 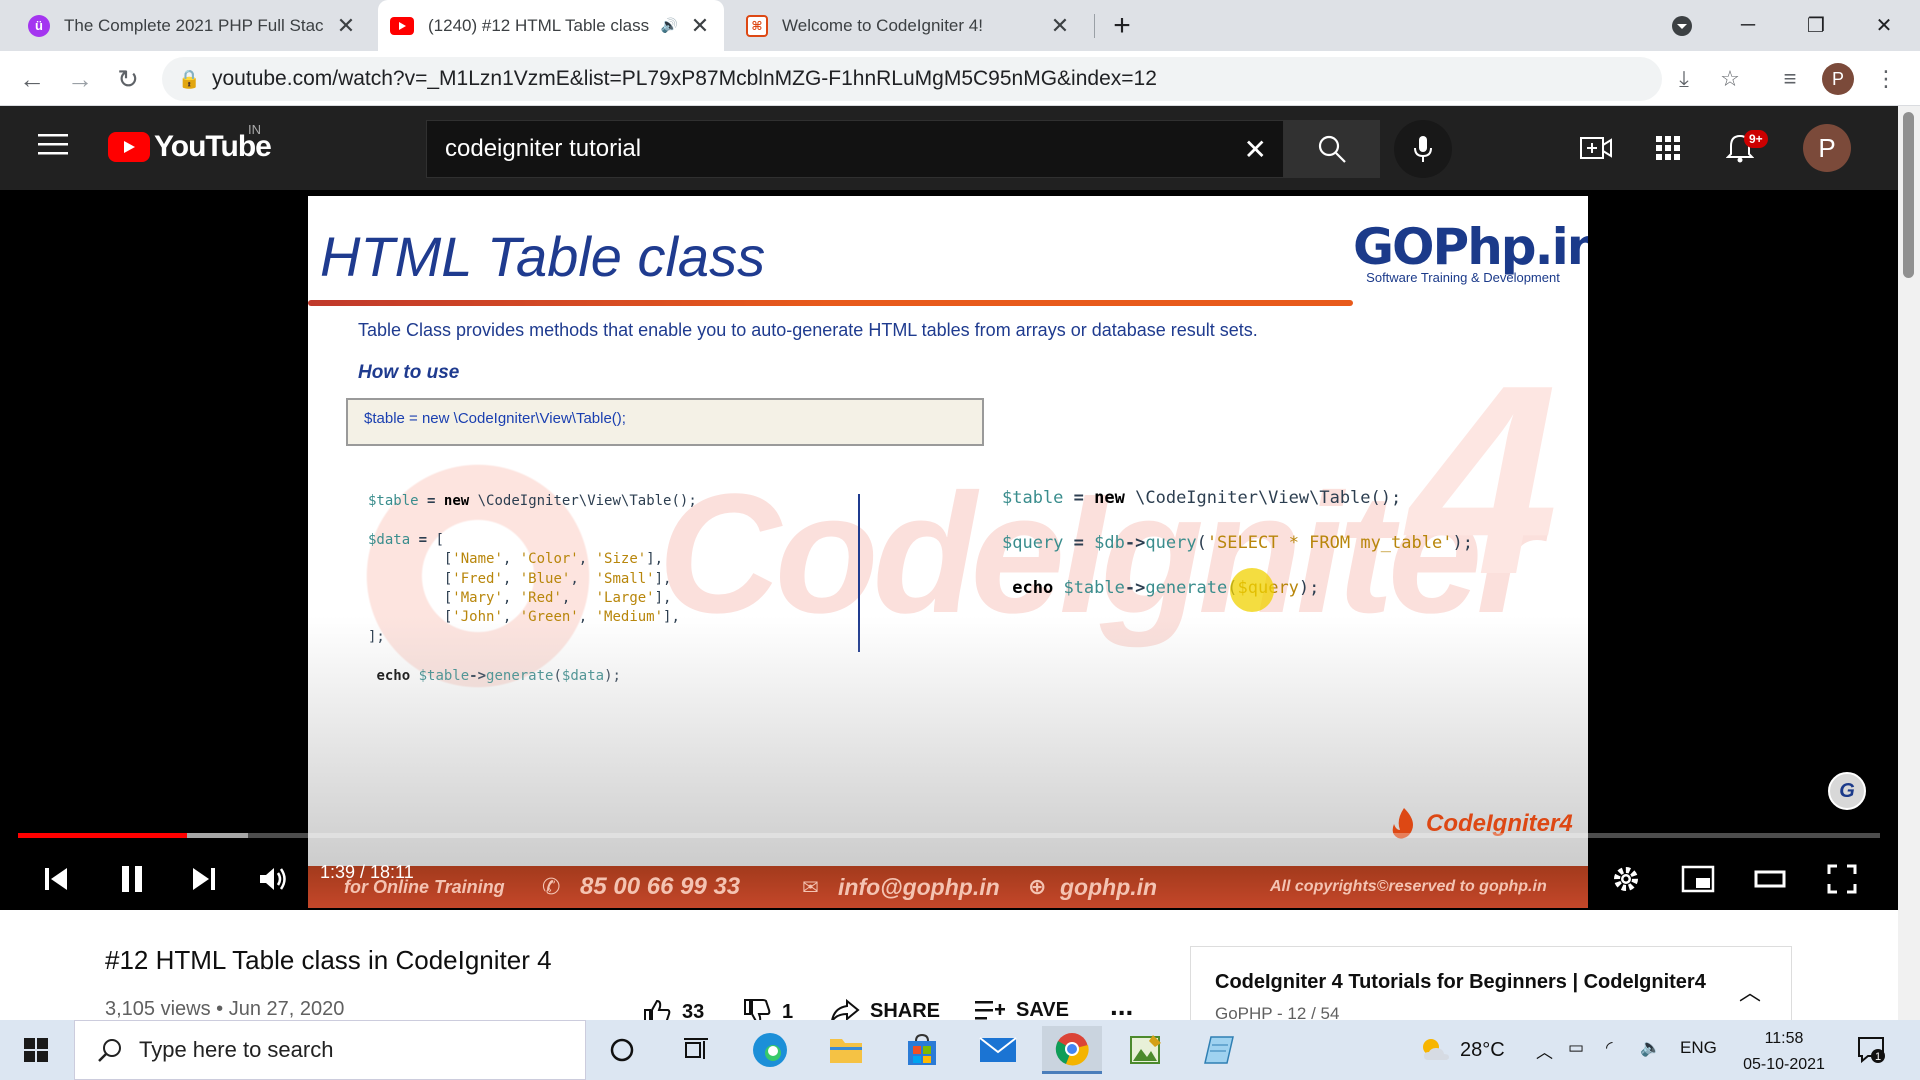 I want to click on notepad-icon, so click(x=1220, y=1050).